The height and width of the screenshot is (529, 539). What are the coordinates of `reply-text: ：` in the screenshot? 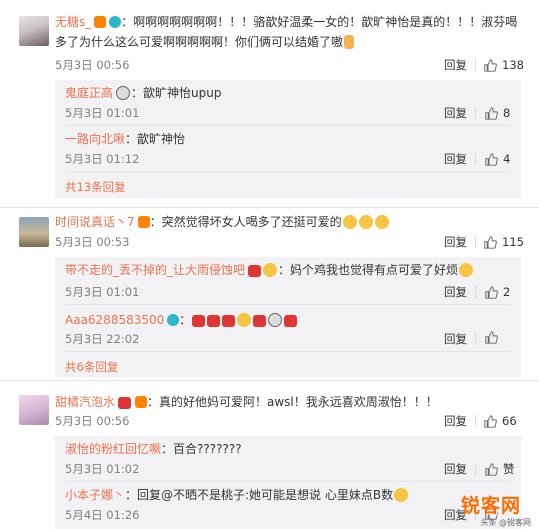 It's located at (185, 320).